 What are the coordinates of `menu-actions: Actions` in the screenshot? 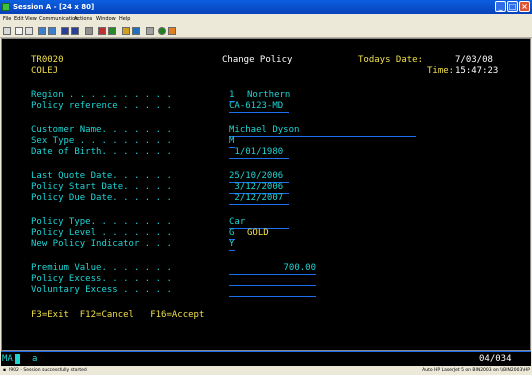 It's located at (83, 19).